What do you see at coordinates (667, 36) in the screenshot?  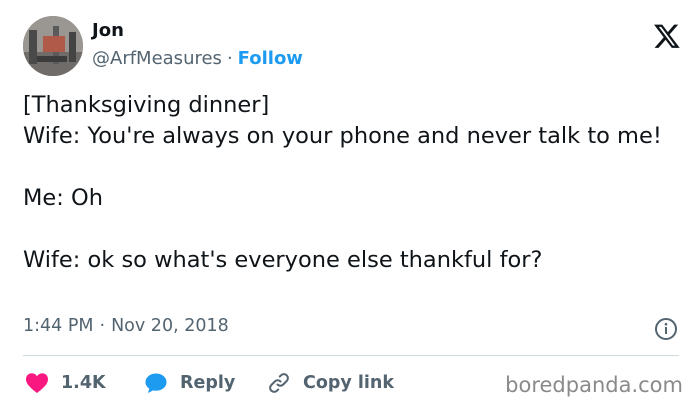 I see `x-logo-icon` at bounding box center [667, 36].